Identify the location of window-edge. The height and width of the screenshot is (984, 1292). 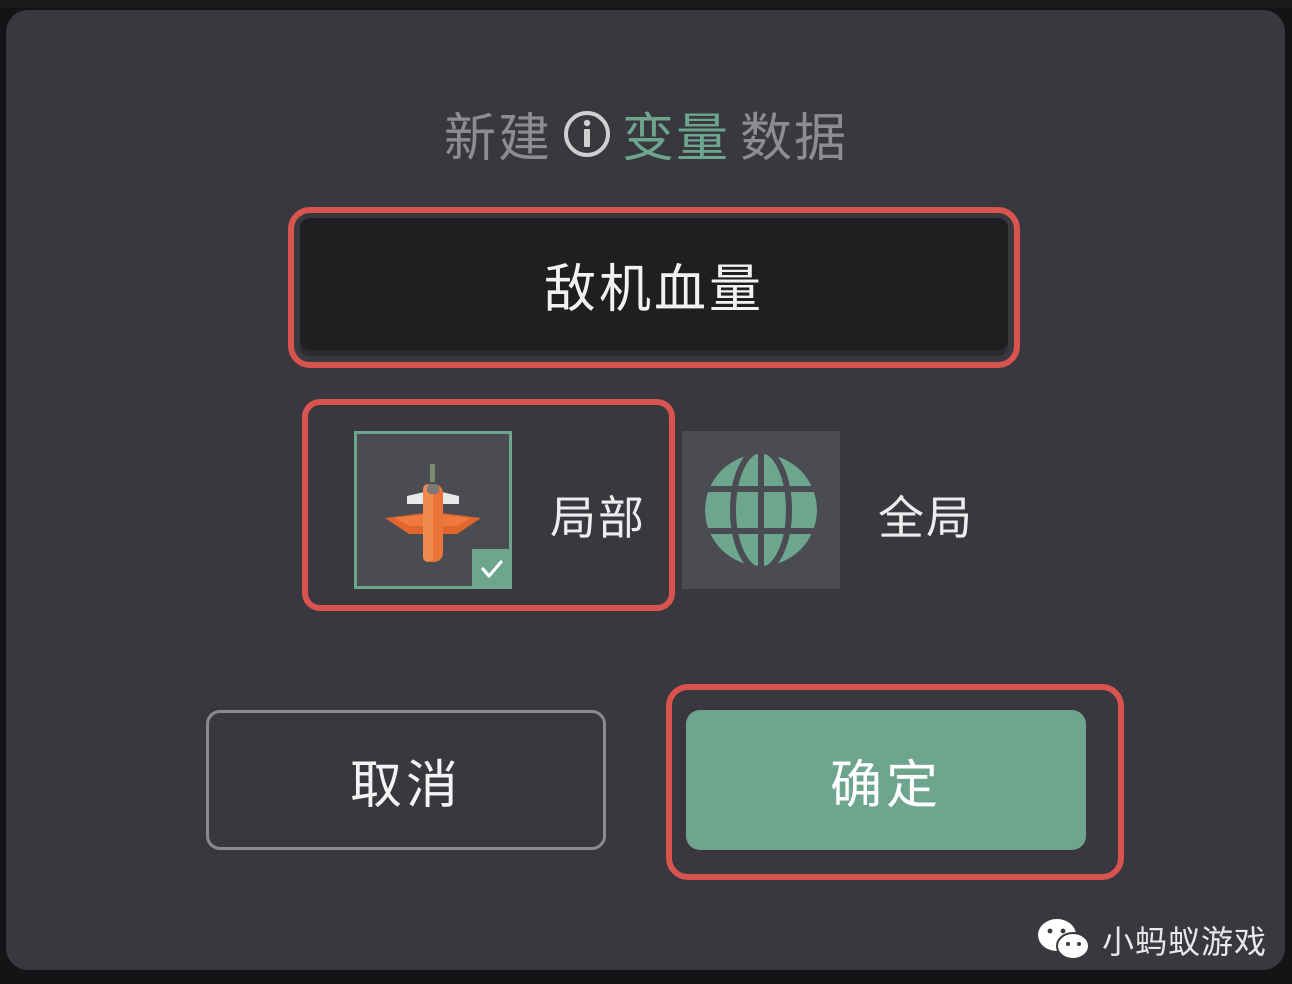
(646, 4).